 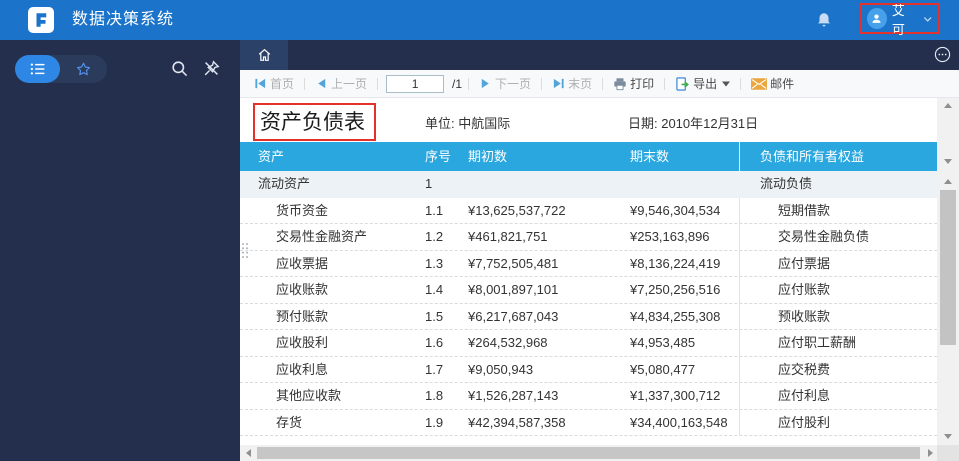 I want to click on cell-no: 1.1, so click(x=434, y=210).